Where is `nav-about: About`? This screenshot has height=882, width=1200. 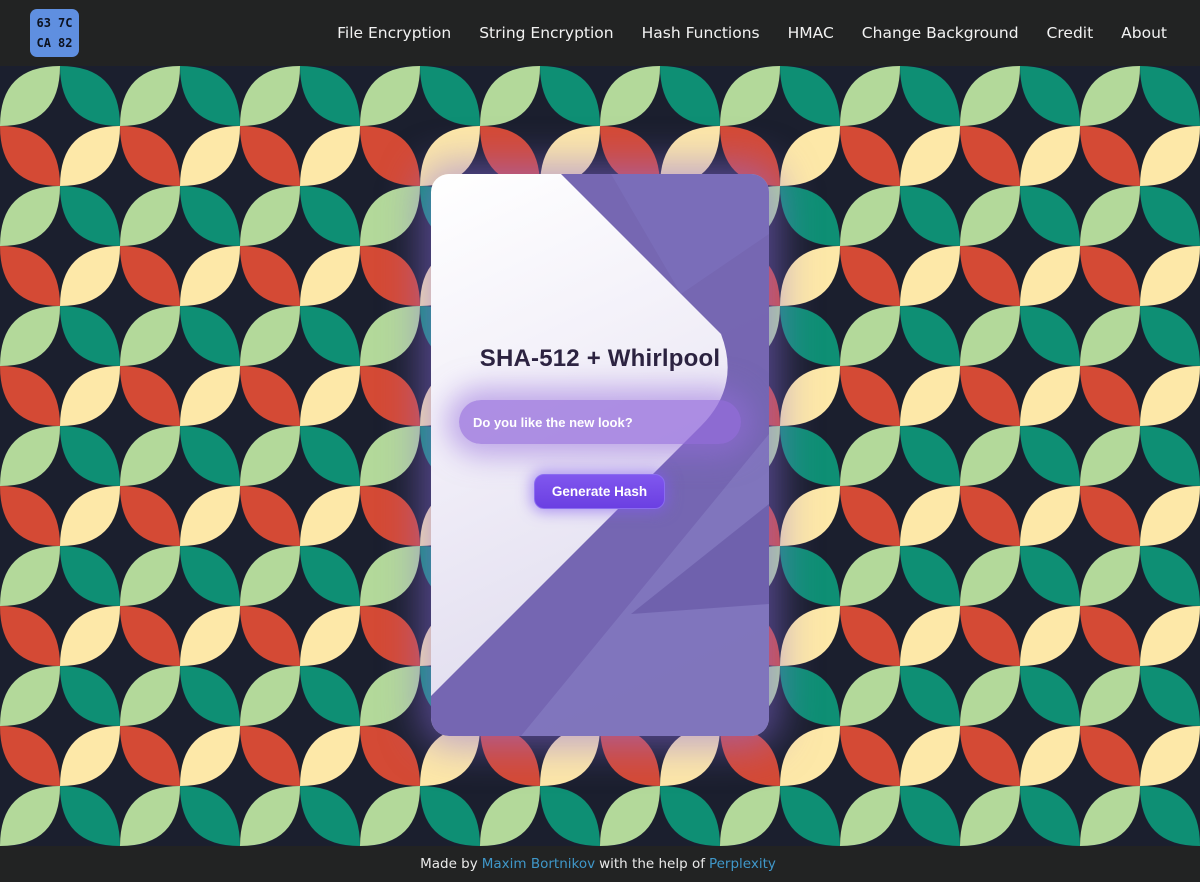 nav-about: About is located at coordinates (1144, 33).